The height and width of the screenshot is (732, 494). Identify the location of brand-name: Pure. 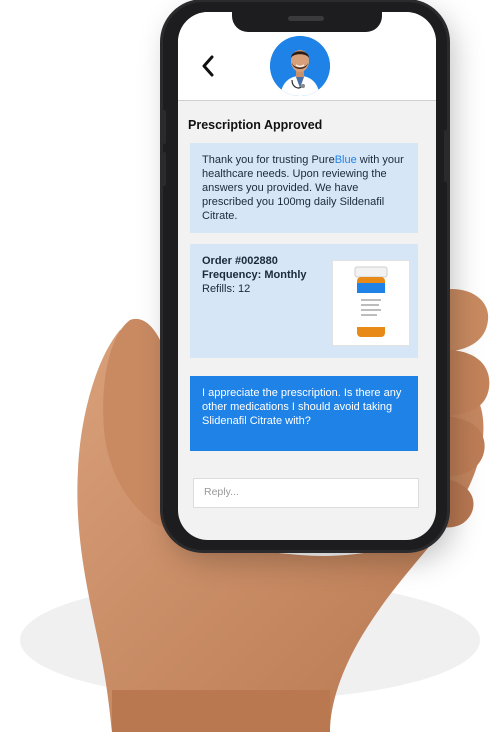
(323, 160).